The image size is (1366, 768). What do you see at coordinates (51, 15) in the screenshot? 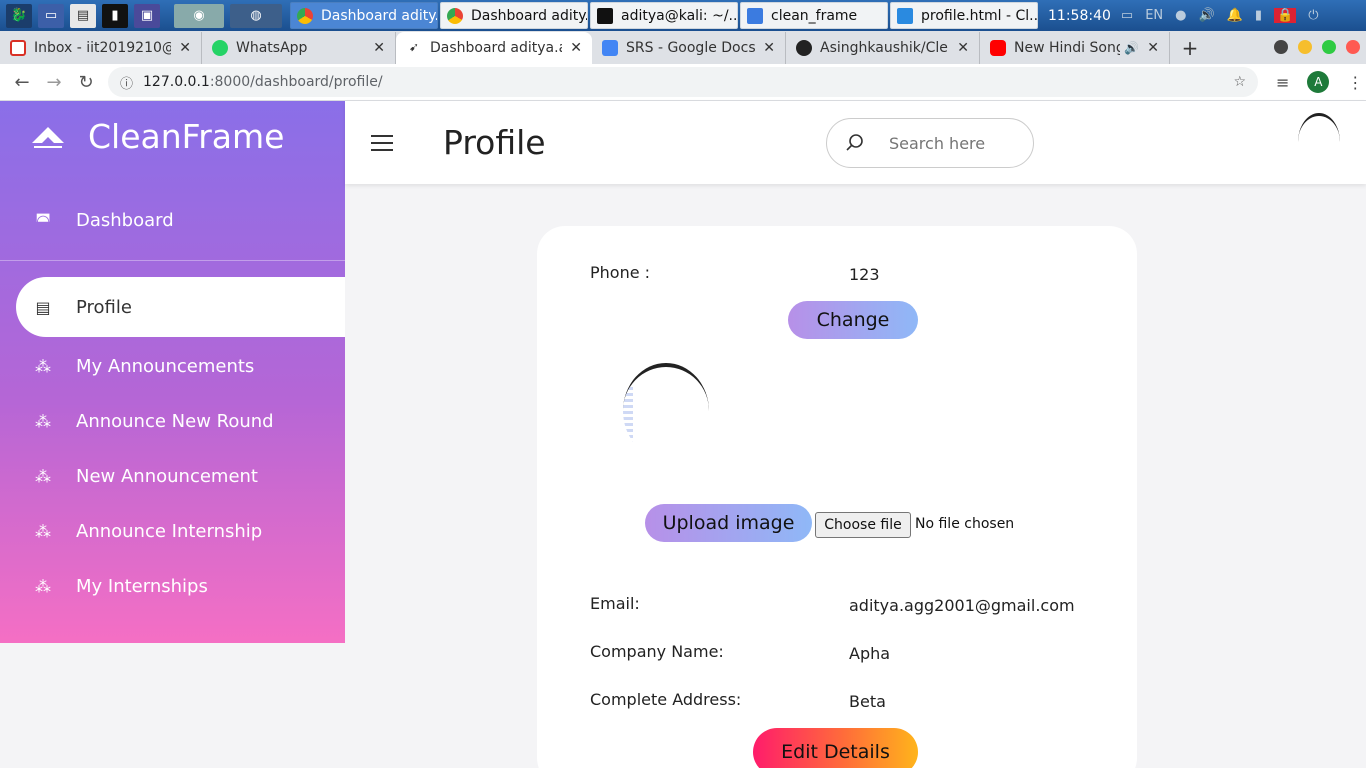
I see `workspace-icon: ▭` at bounding box center [51, 15].